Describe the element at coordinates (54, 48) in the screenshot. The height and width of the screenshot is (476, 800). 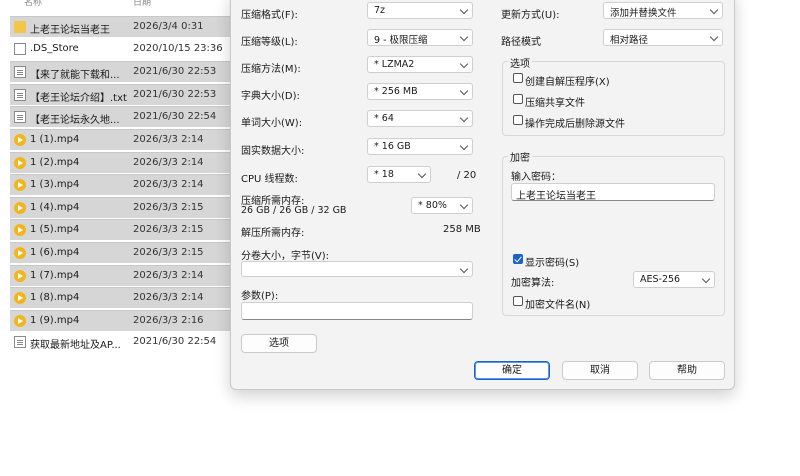
I see `file-name: .DS_Store` at that location.